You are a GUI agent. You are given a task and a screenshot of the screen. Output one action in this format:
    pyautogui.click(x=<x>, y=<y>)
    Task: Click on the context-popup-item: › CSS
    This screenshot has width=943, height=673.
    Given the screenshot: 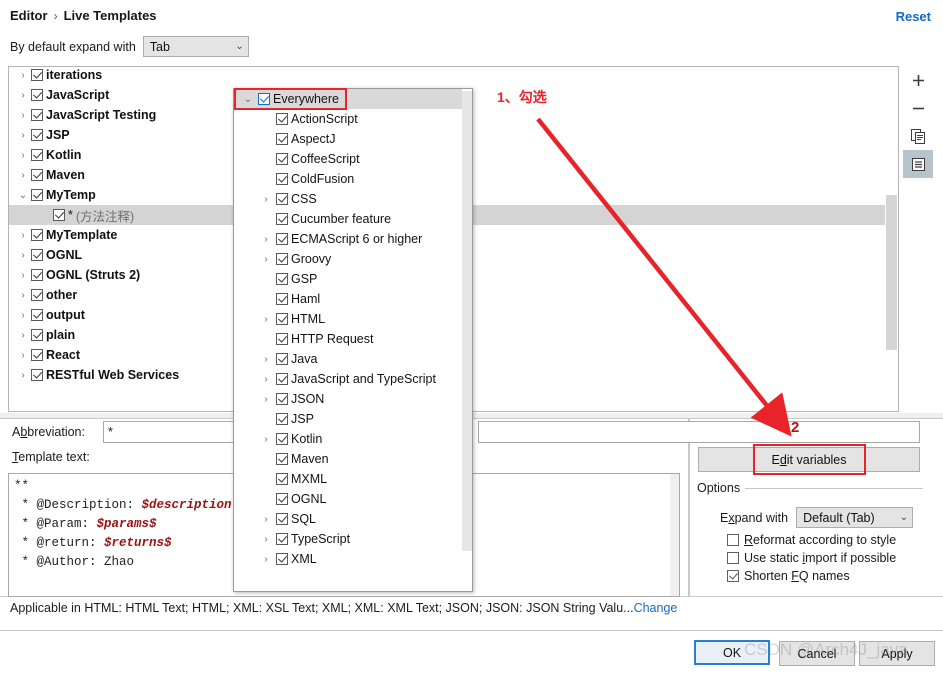 What is the action you would take?
    pyautogui.click(x=353, y=199)
    